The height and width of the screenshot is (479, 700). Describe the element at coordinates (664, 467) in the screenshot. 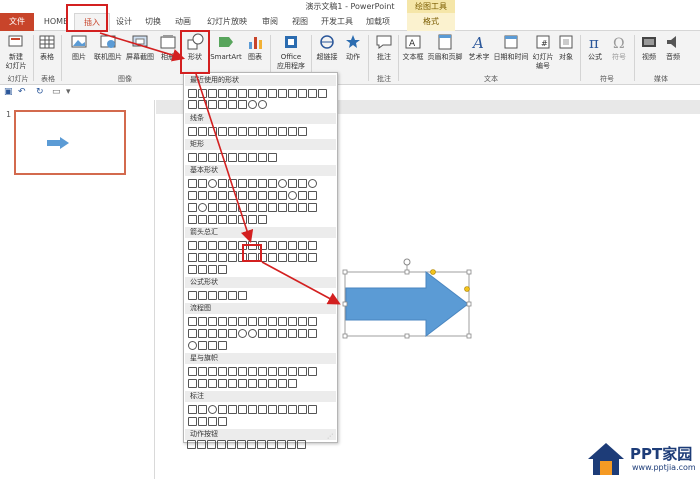

I see `brand-url: www.pptjia.com` at that location.